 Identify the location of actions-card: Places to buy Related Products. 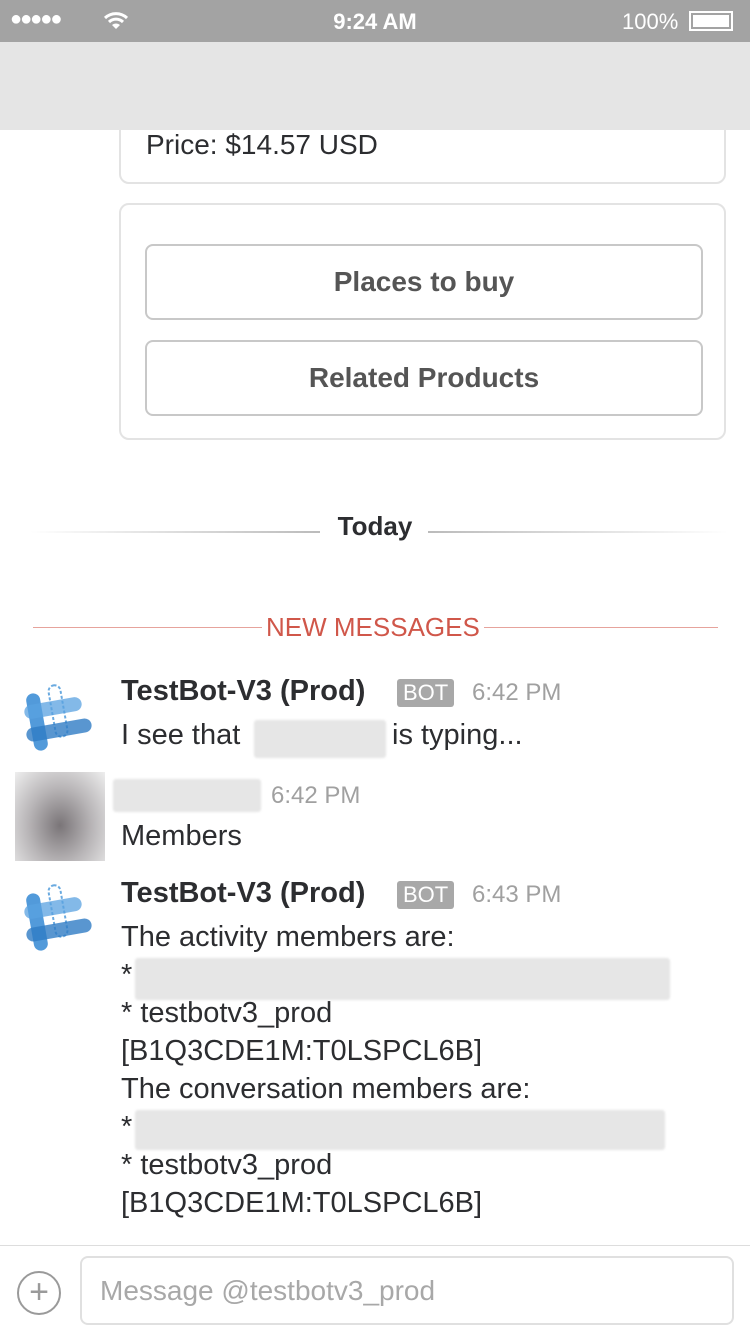
(422, 321).